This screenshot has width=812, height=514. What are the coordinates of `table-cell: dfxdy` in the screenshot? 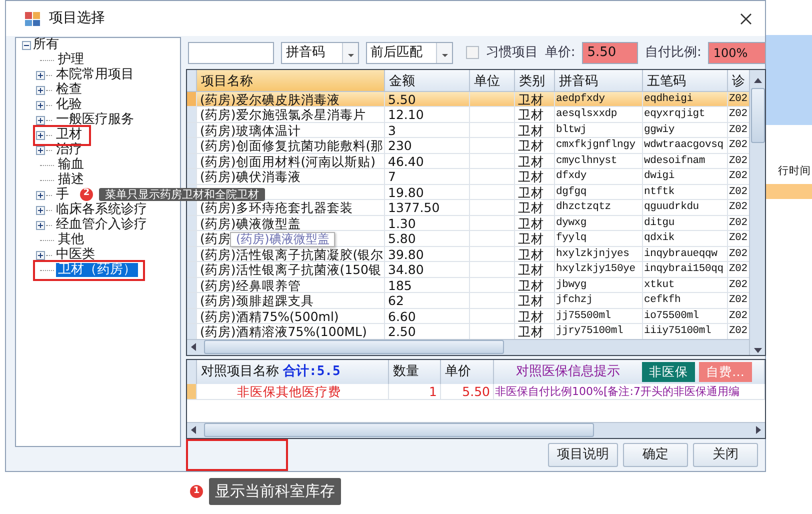 It's located at (599, 176).